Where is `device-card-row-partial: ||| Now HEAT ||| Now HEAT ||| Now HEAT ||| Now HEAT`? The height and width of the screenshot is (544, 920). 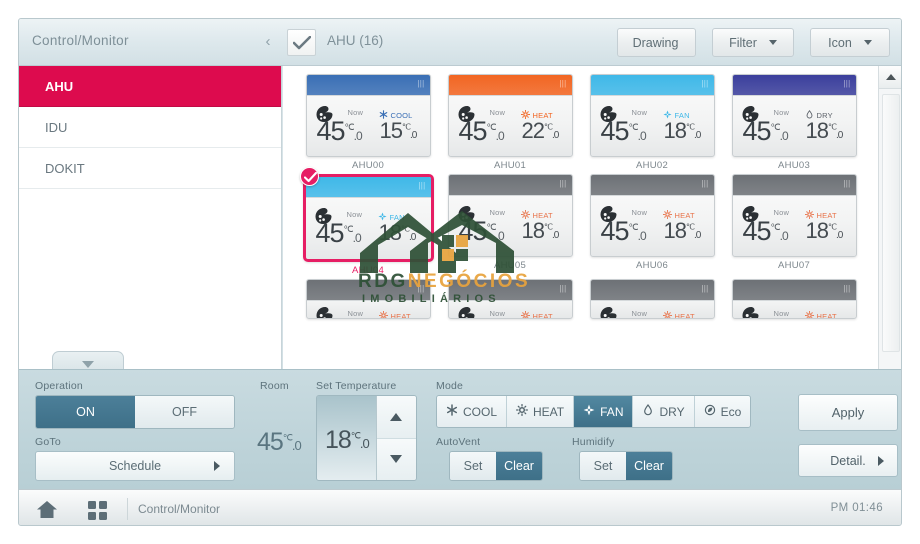 device-card-row-partial: ||| Now HEAT ||| Now HEAT ||| Now HEAT ||| Now HEAT is located at coordinates (581, 300).